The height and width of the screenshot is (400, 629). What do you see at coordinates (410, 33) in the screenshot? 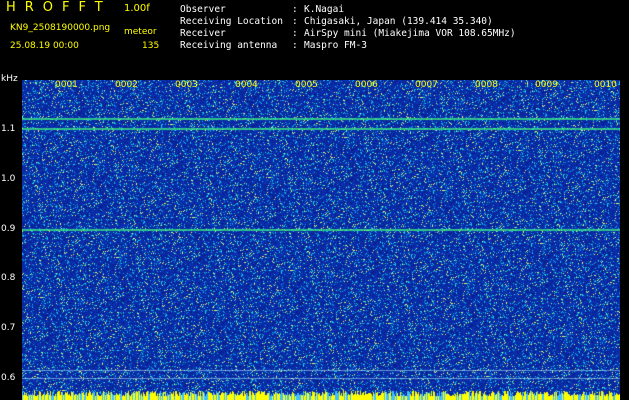
I see `info-value: AirSpy mini (Miakejima VOR 108.65MHz)` at bounding box center [410, 33].